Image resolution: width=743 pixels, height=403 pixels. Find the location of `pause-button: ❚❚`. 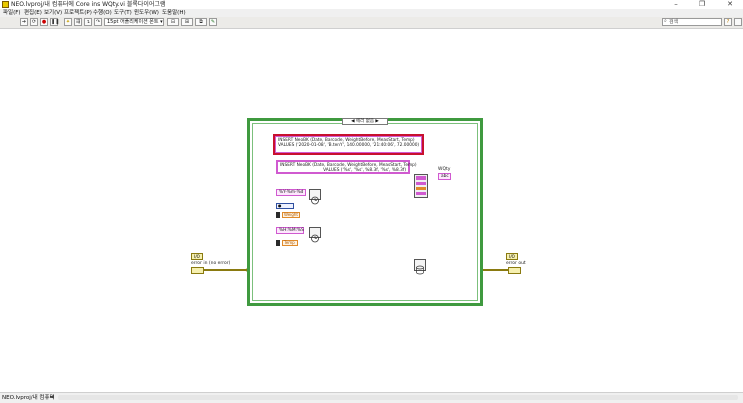

pause-button: ❚❚ is located at coordinates (55, 22).